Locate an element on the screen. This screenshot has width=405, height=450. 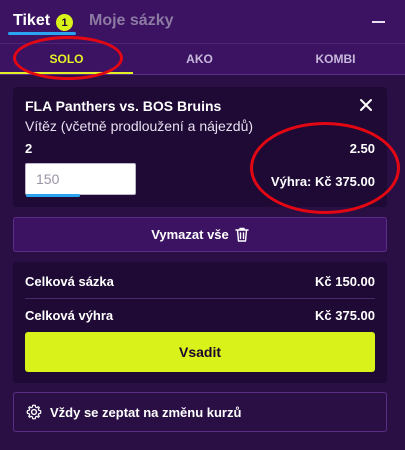
selection: 2 is located at coordinates (29, 148).